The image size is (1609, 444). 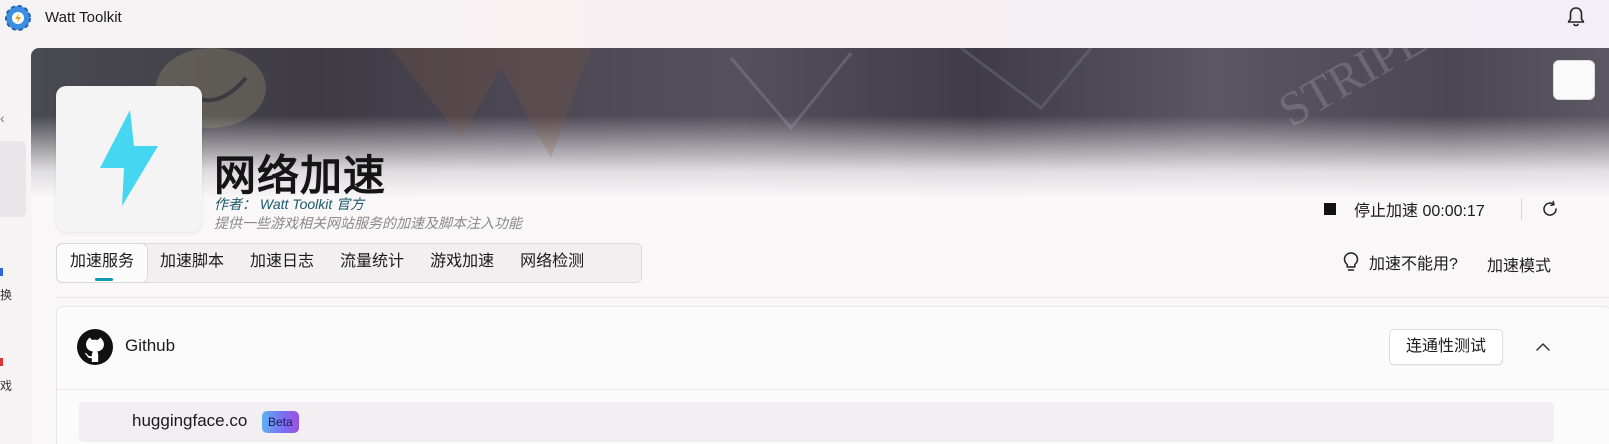 I want to click on stop-acceleration-button: 停止加速 00:00:17, so click(x=1404, y=209).